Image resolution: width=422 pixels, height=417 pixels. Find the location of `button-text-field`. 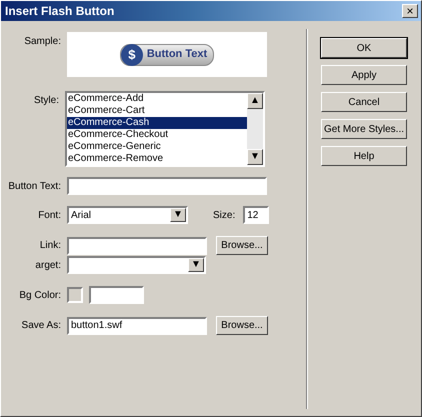

button-text-field is located at coordinates (167, 186).